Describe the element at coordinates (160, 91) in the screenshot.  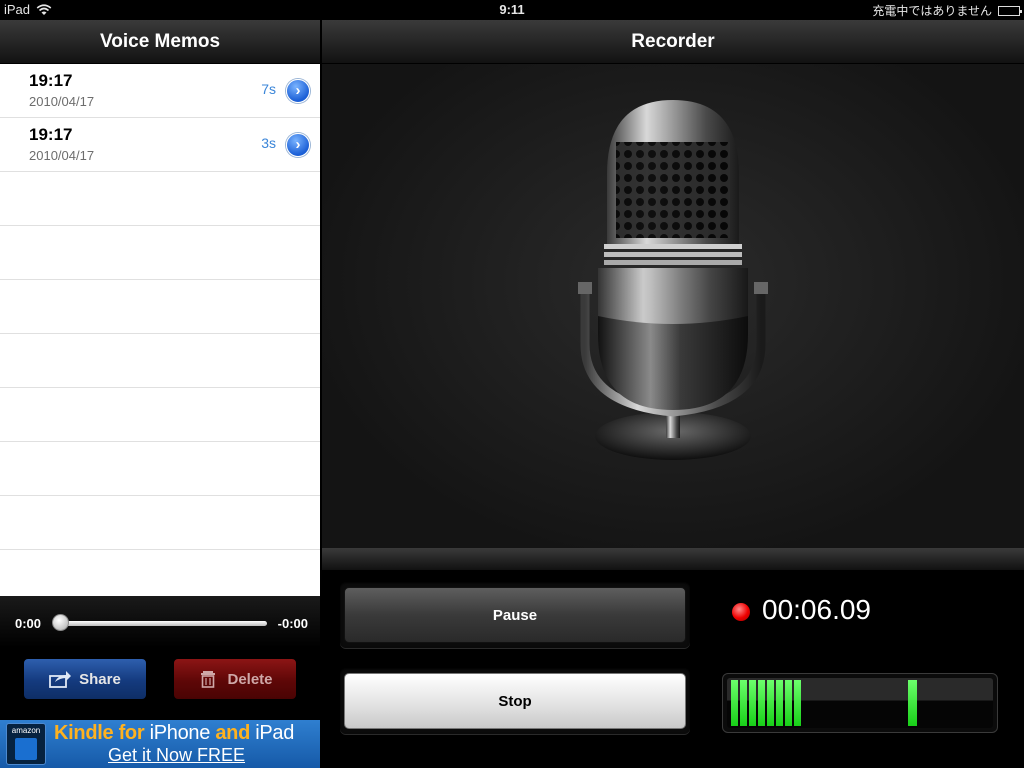
I see `memo-row: 19:17 2010/04/17 7s ›` at that location.